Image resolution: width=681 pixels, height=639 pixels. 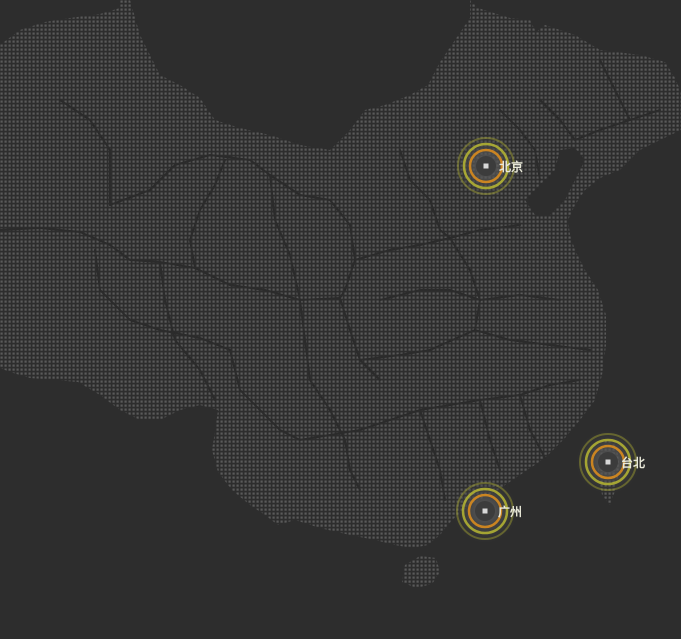 I want to click on hainan-island, so click(x=421, y=572).